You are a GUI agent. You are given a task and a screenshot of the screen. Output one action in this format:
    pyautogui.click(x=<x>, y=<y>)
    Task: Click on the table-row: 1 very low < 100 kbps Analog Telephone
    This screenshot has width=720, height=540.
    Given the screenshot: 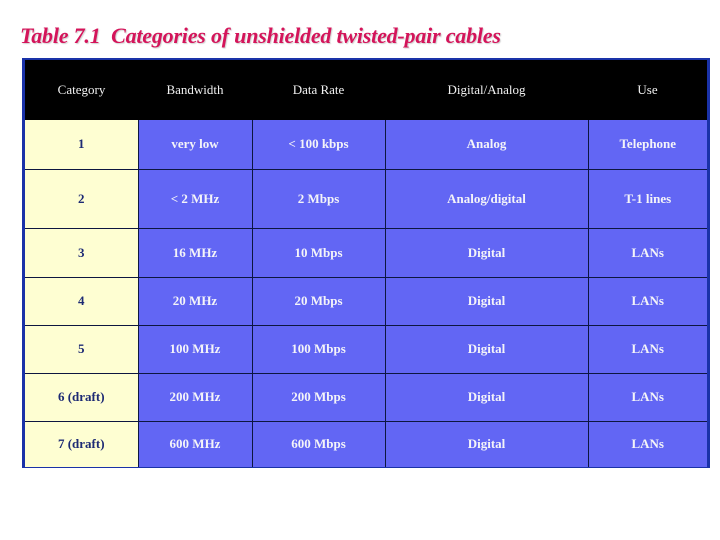 What is the action you would take?
    pyautogui.click(x=366, y=145)
    